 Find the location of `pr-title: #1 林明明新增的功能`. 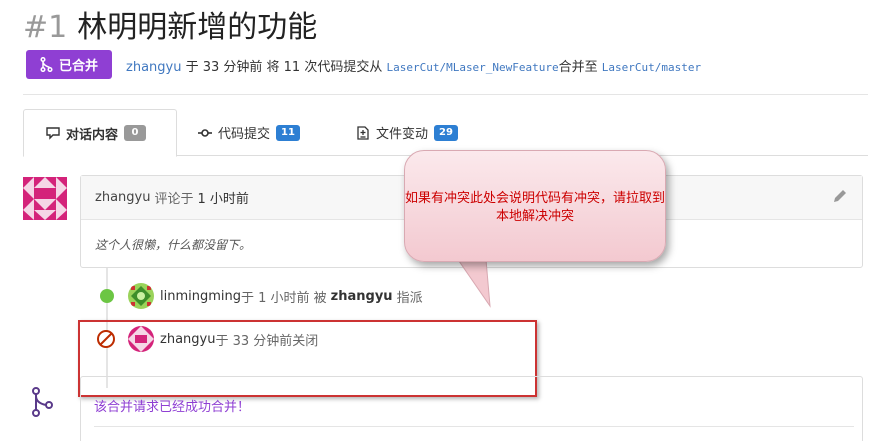

pr-title: #1 林明明新增的功能 is located at coordinates (170, 23).